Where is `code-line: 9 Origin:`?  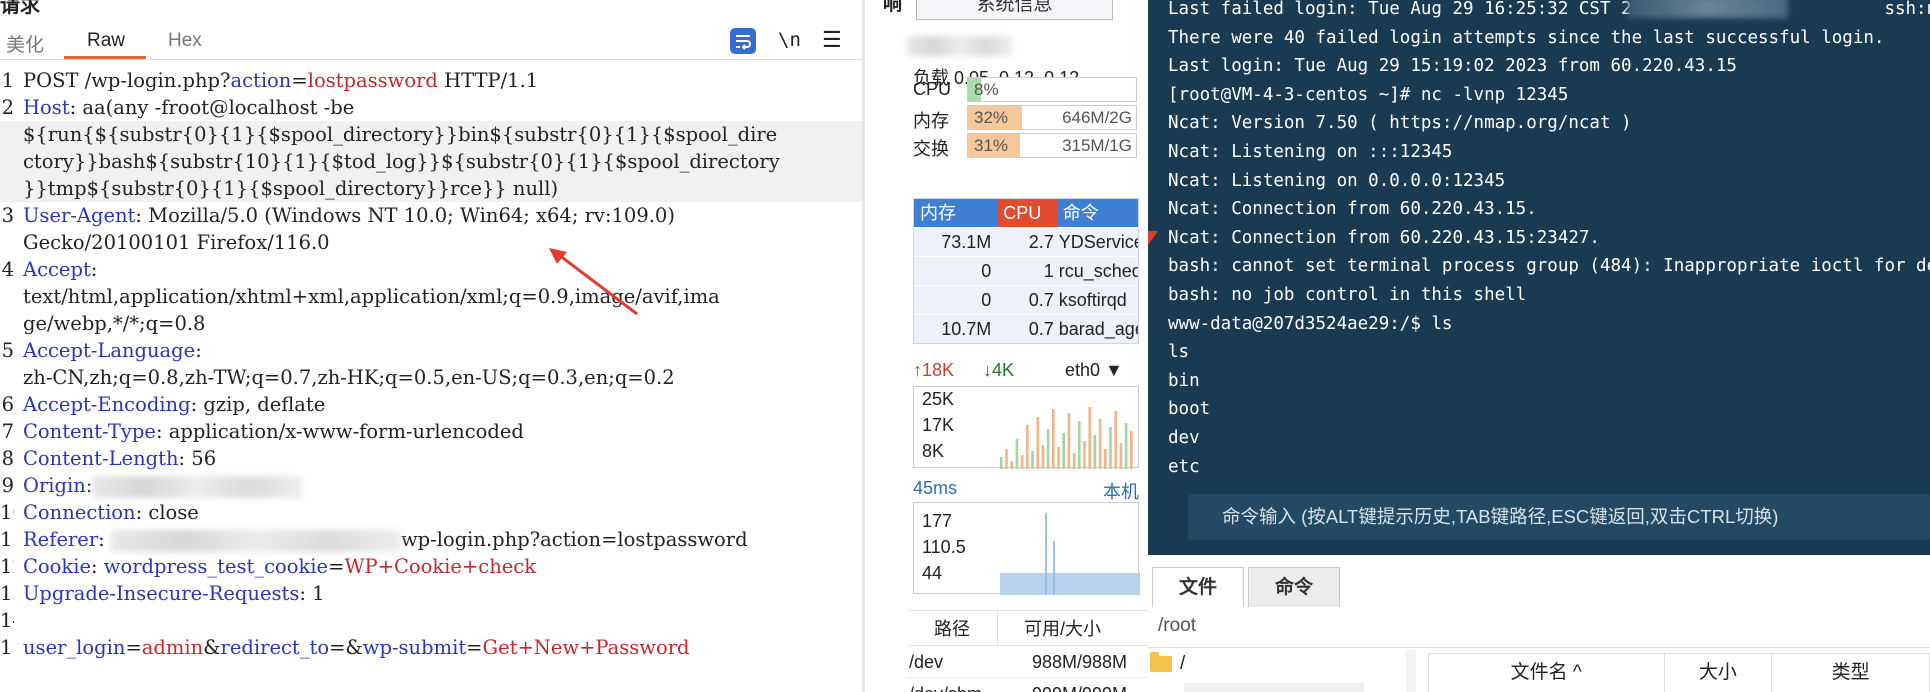
code-line: 9 Origin: is located at coordinates (431, 485).